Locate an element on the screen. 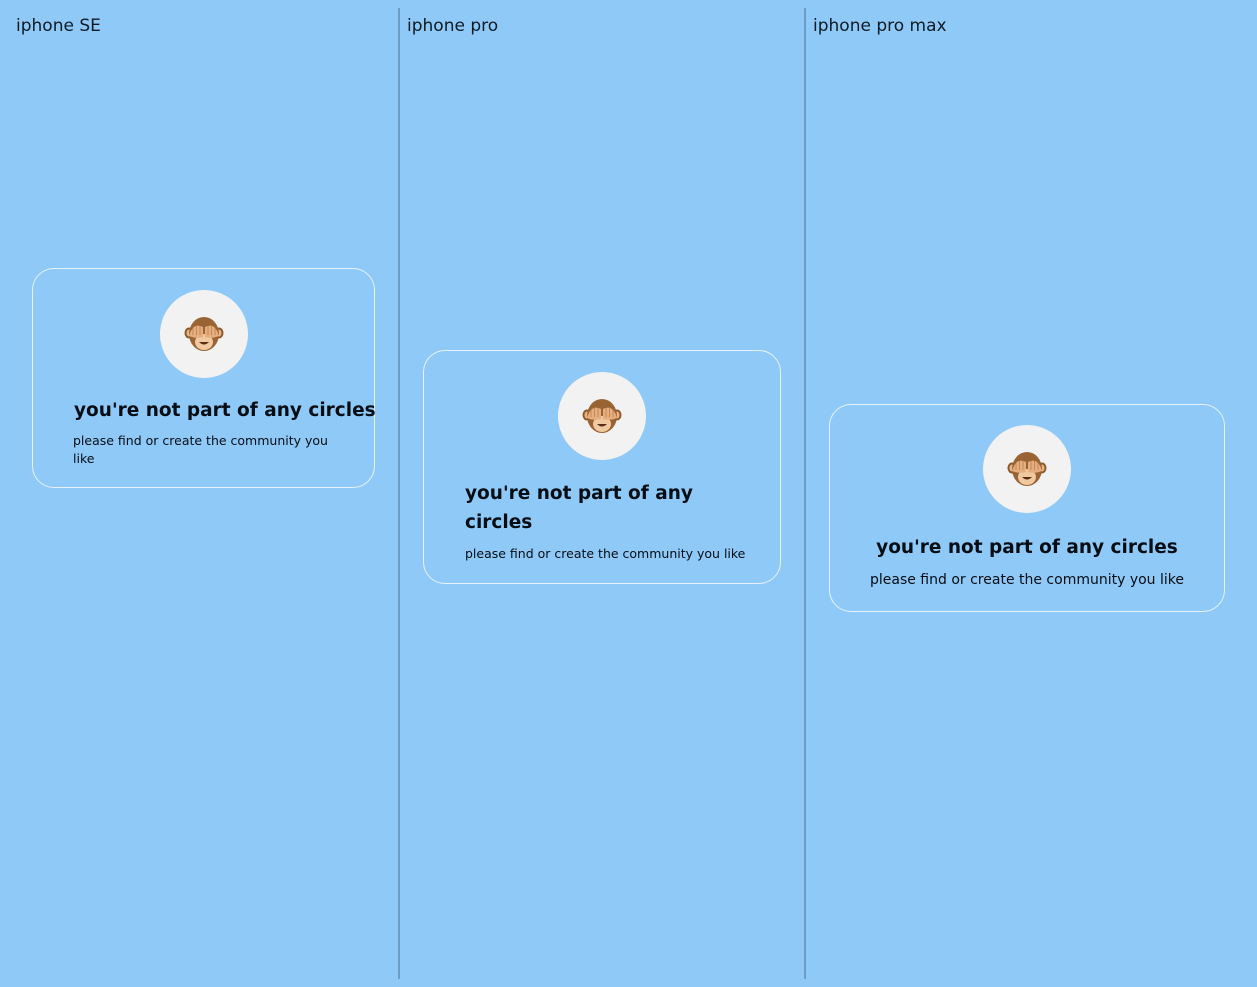 This screenshot has width=1257, height=987. column-label-iphone-pro: iphone pro is located at coordinates (453, 26).